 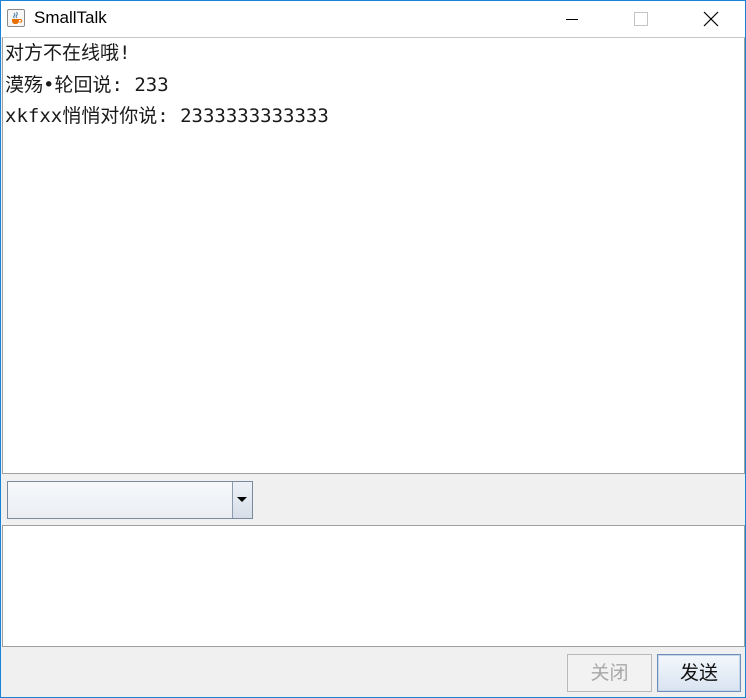 I want to click on title-bar: SmallTalk, so click(x=373, y=19).